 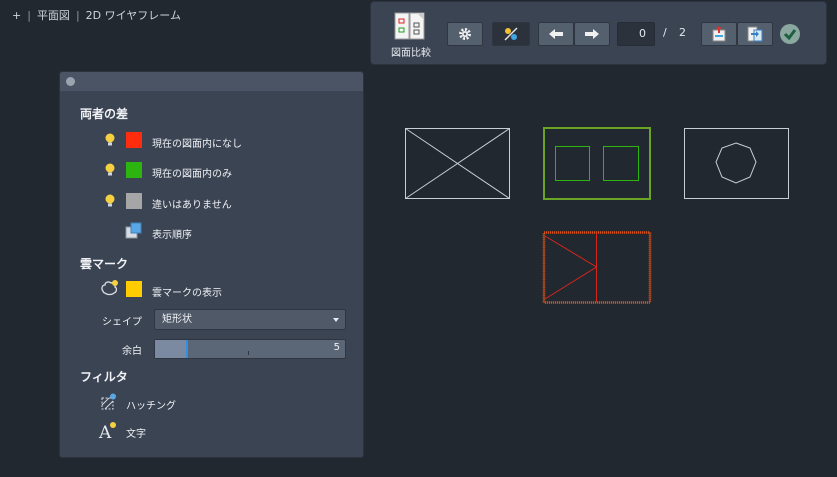 I want to click on navigation-group, so click(x=574, y=34).